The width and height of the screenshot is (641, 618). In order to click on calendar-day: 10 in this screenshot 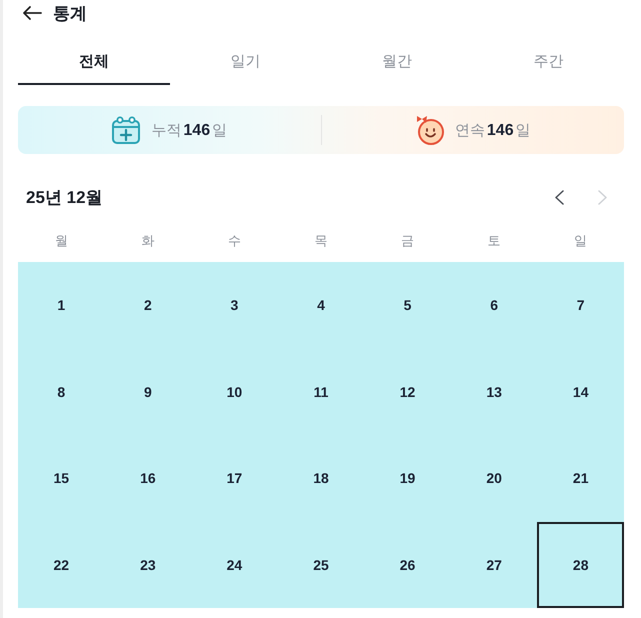, I will do `click(234, 391)`.